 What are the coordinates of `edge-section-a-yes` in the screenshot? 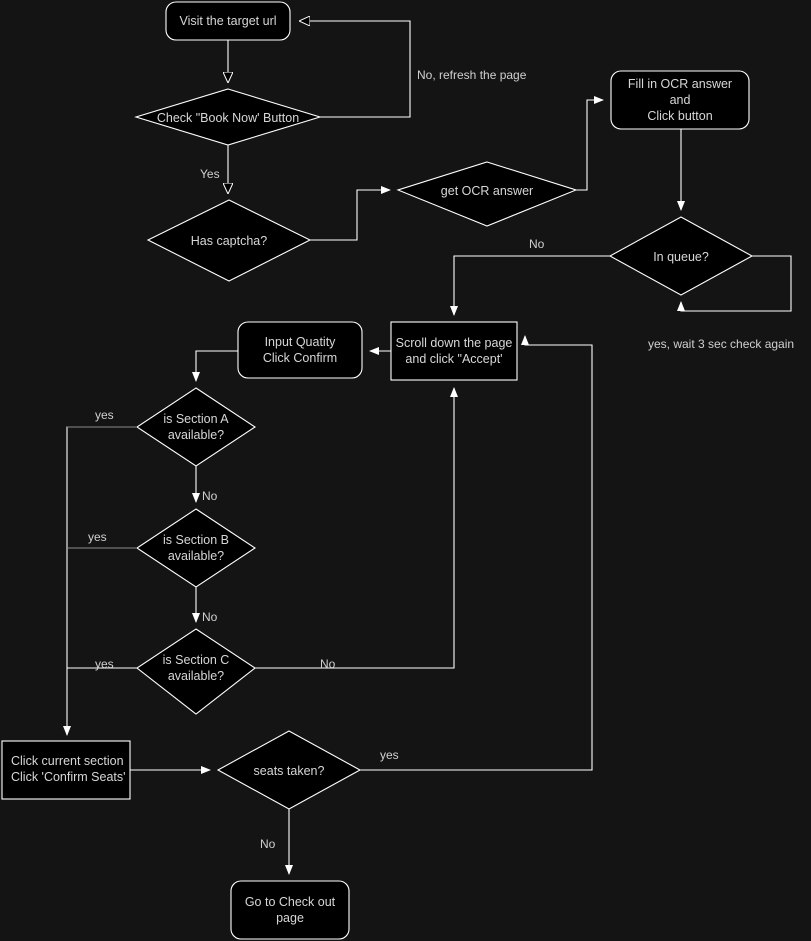 It's located at (100, 581).